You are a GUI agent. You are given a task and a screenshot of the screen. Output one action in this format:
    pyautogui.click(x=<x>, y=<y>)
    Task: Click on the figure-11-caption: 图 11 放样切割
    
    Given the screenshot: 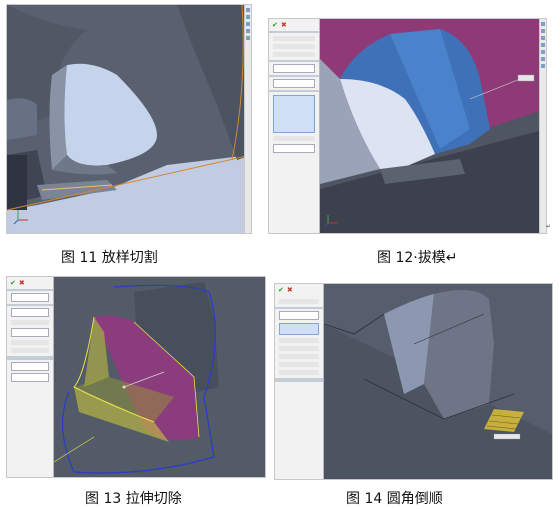 What is the action you would take?
    pyautogui.click(x=109, y=258)
    